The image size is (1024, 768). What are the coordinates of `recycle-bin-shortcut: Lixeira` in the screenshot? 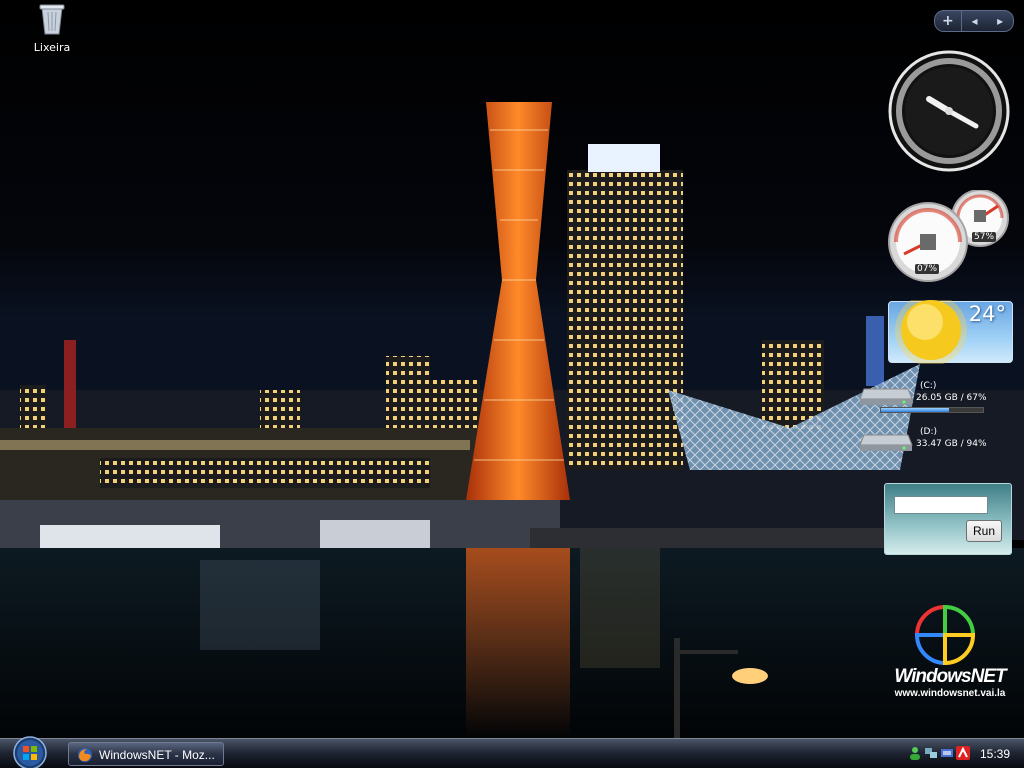 It's located at (52, 28).